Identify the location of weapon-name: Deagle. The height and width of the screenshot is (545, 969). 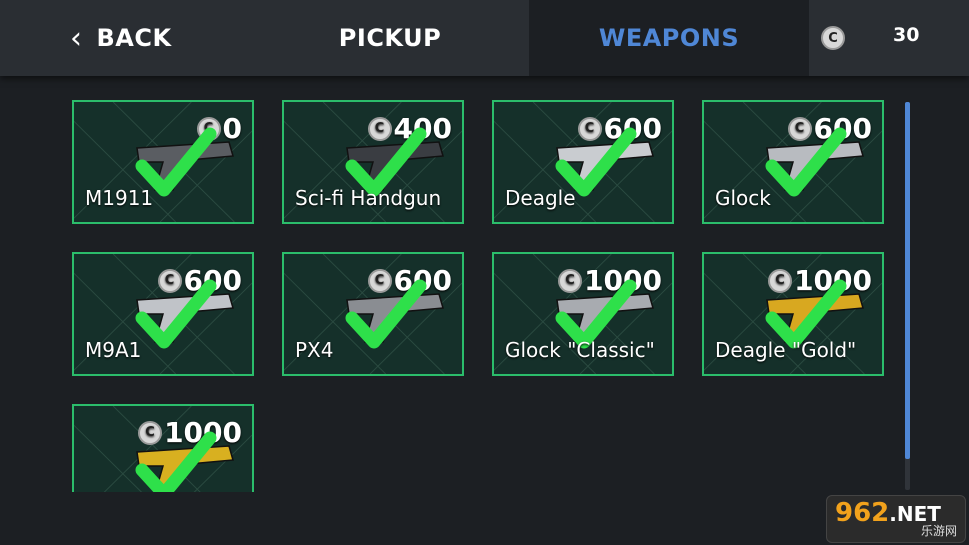
(540, 198).